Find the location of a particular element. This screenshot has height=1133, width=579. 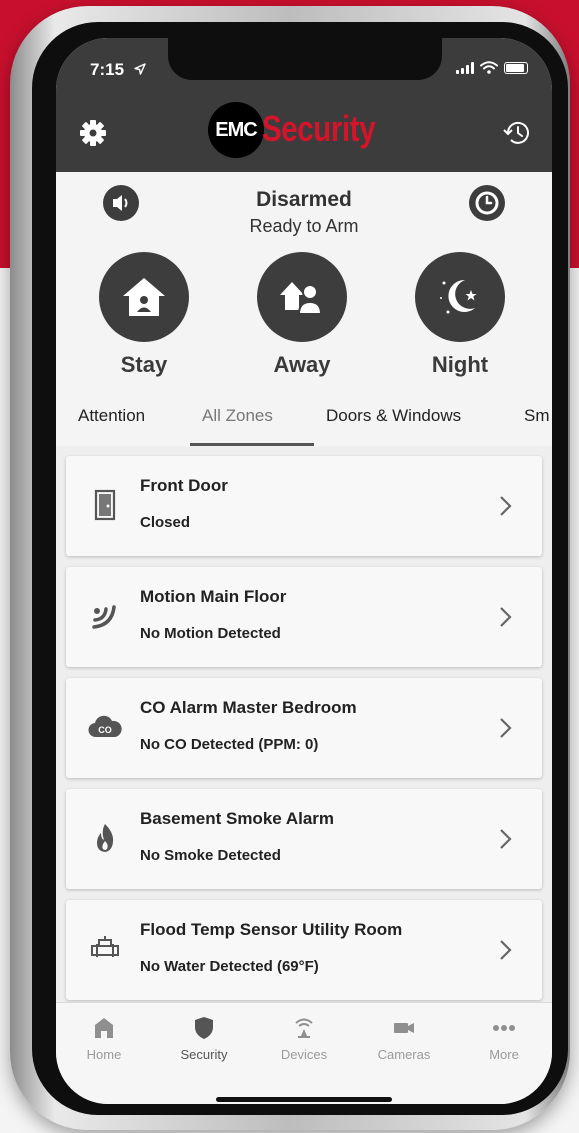

tabbar-label: Cameras is located at coordinates (404, 1054).